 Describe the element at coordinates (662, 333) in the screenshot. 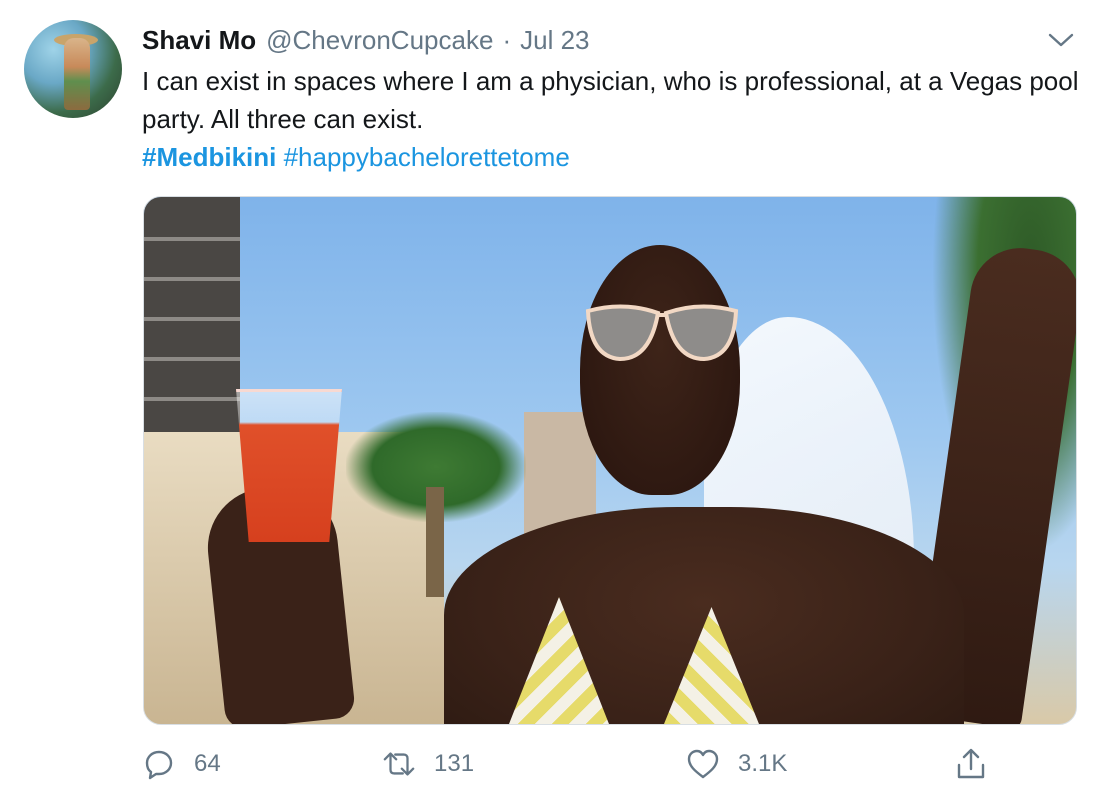

I see `photo-sunglasses` at that location.